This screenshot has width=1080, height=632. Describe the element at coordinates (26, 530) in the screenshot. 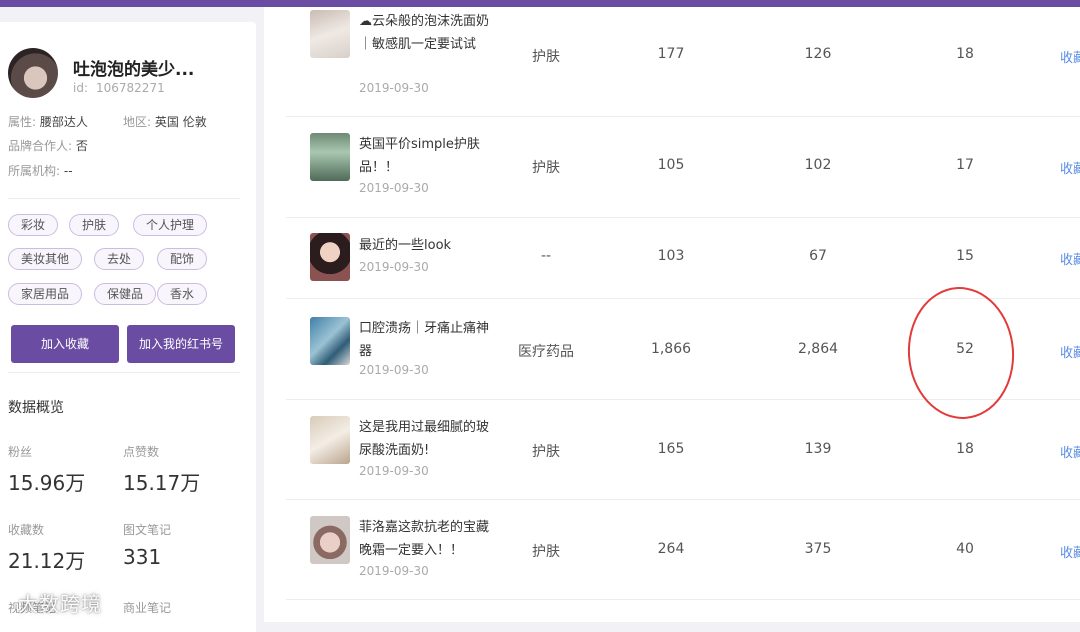

I see `collects-label: 收藏数` at that location.